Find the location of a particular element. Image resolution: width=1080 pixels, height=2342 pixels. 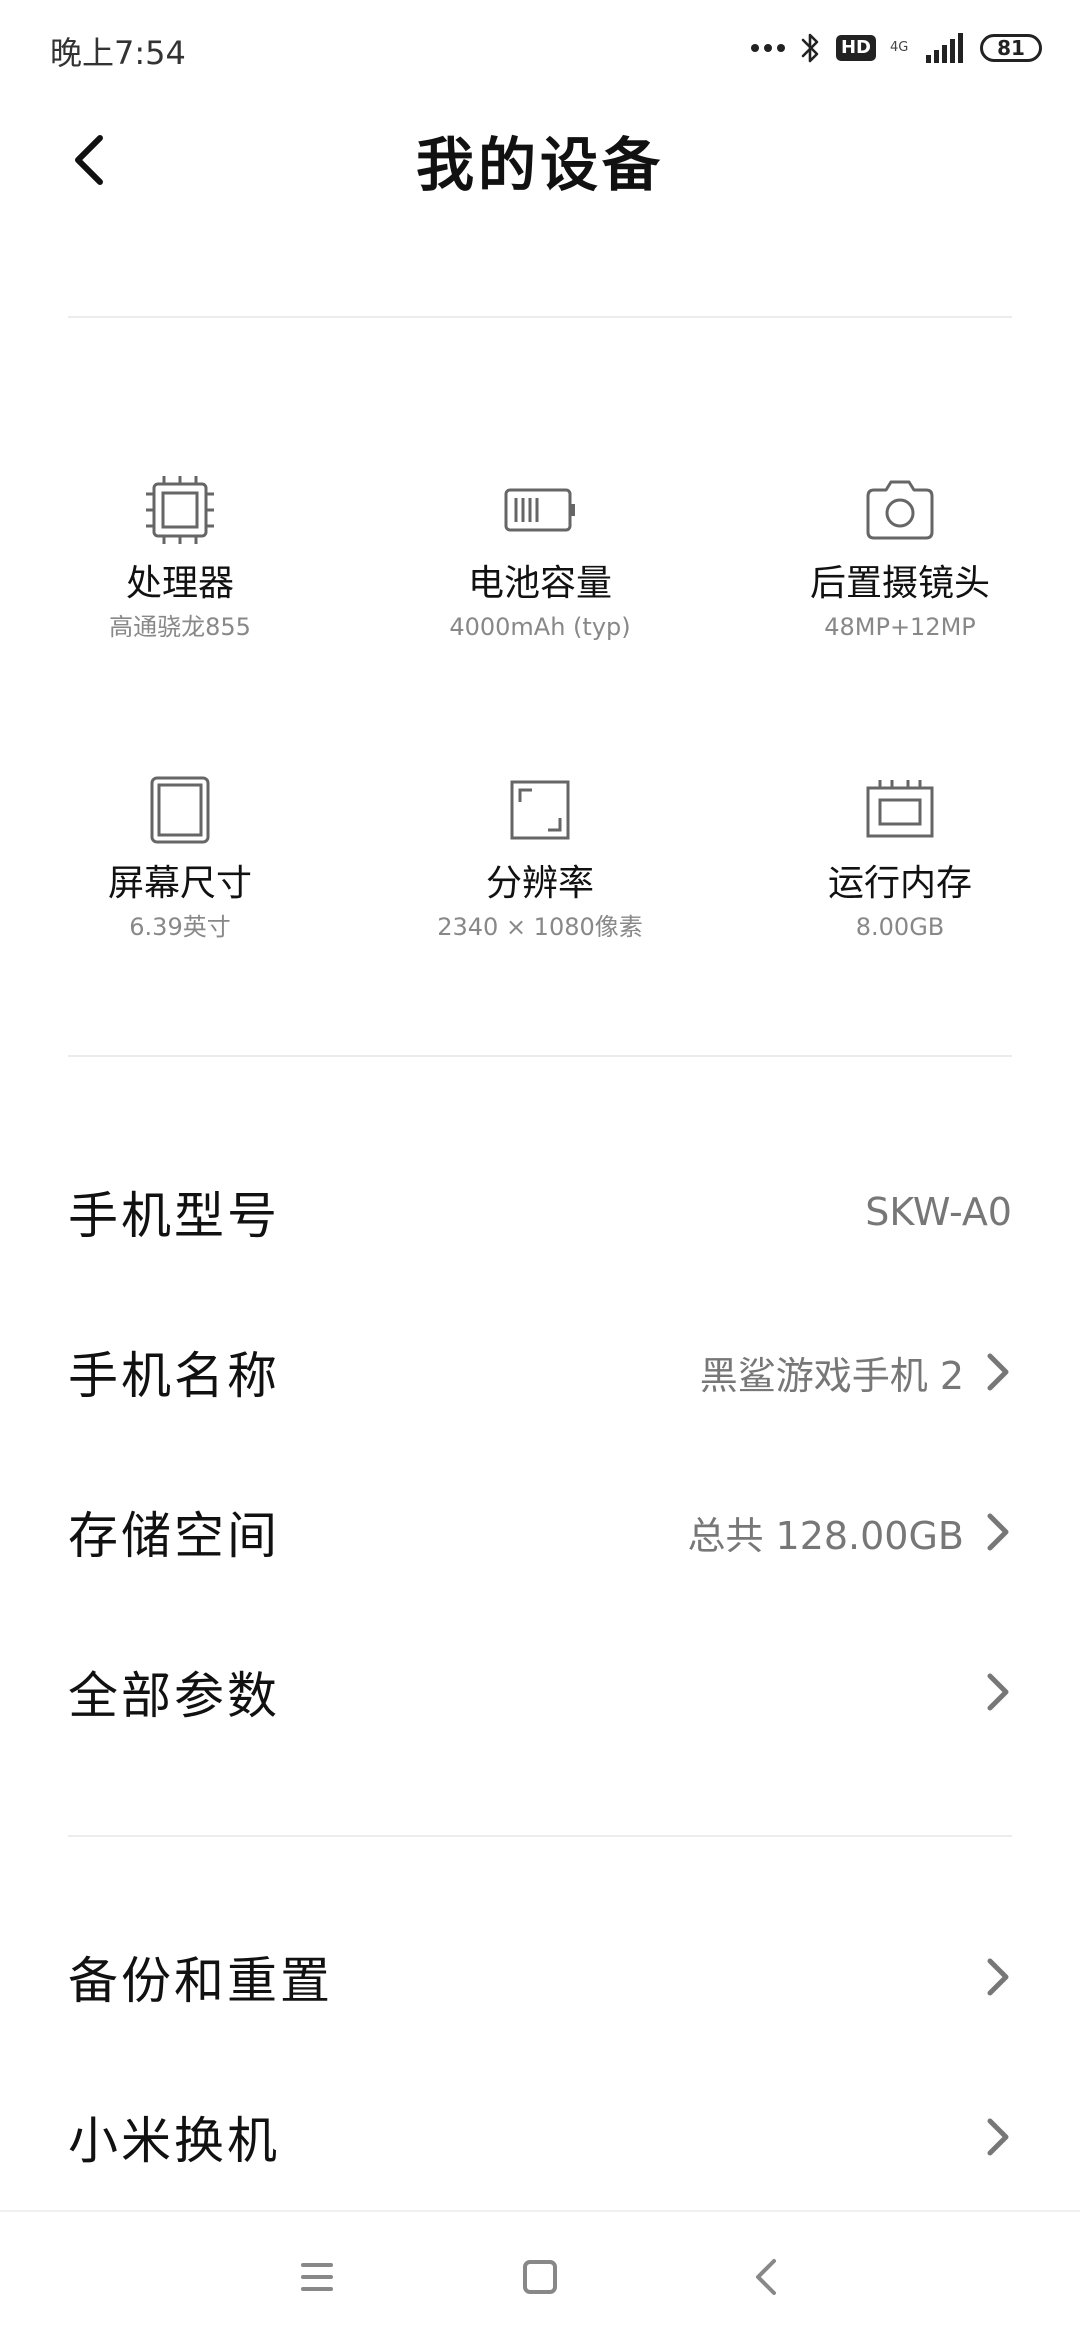

page-title: 我的设备 is located at coordinates (539, 165).